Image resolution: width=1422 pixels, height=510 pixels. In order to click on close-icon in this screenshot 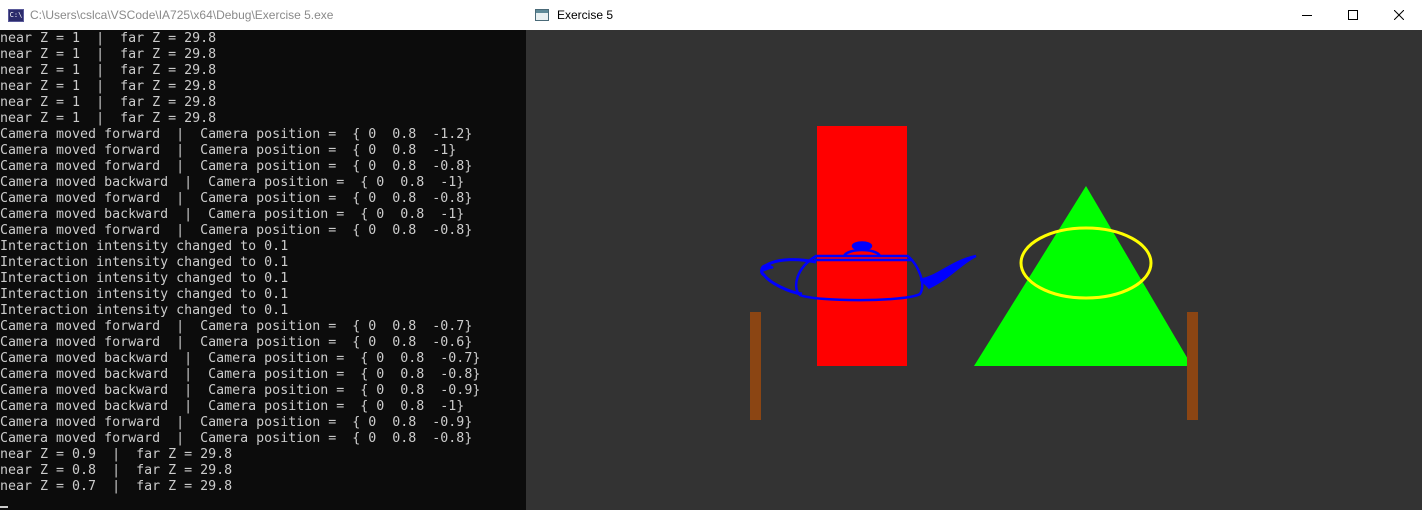, I will do `click(1399, 15)`.